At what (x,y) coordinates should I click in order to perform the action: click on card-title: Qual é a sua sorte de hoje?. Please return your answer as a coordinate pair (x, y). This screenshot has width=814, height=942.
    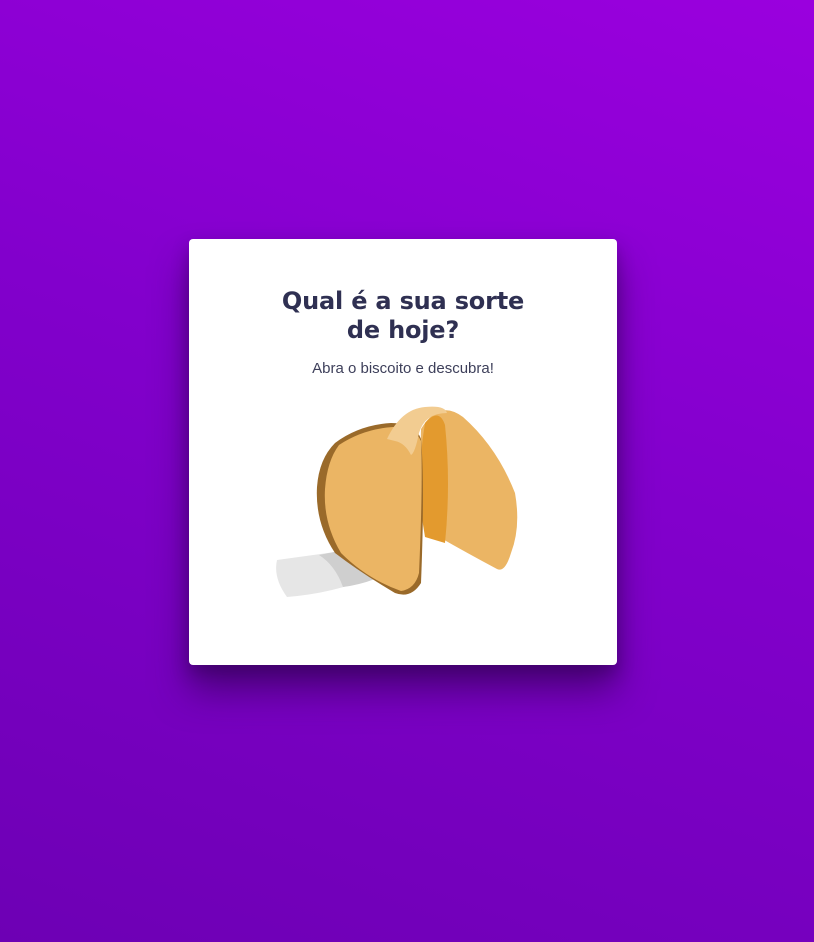
    Looking at the image, I should click on (403, 316).